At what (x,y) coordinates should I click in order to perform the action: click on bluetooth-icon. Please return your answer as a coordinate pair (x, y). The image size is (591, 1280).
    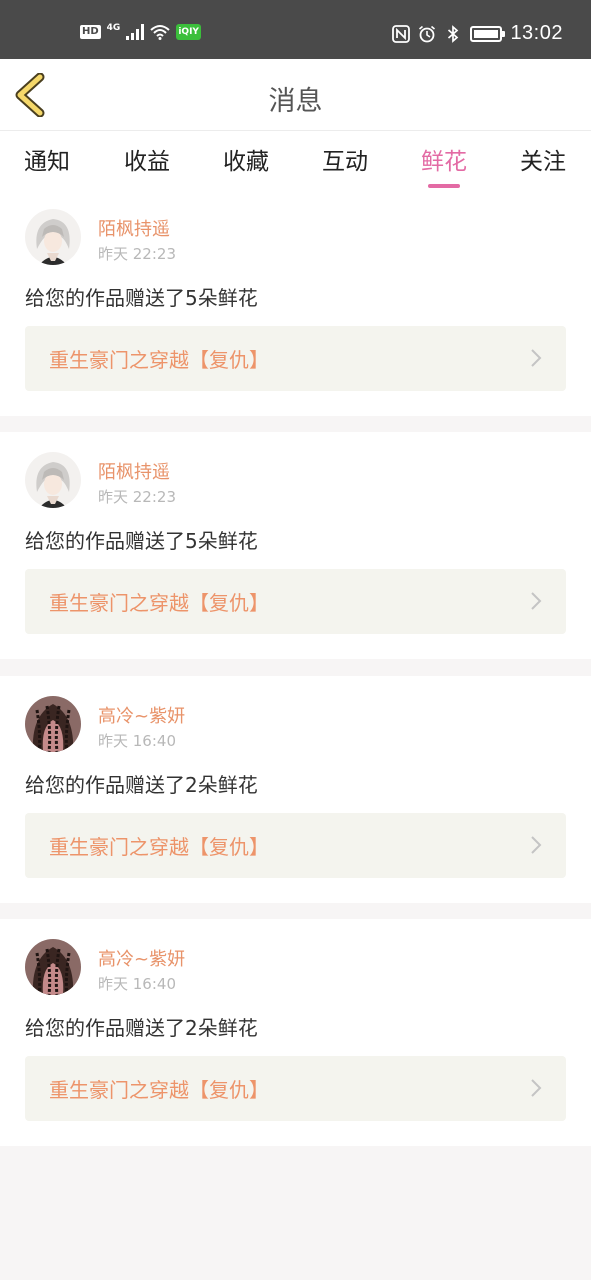
    Looking at the image, I should click on (453, 33).